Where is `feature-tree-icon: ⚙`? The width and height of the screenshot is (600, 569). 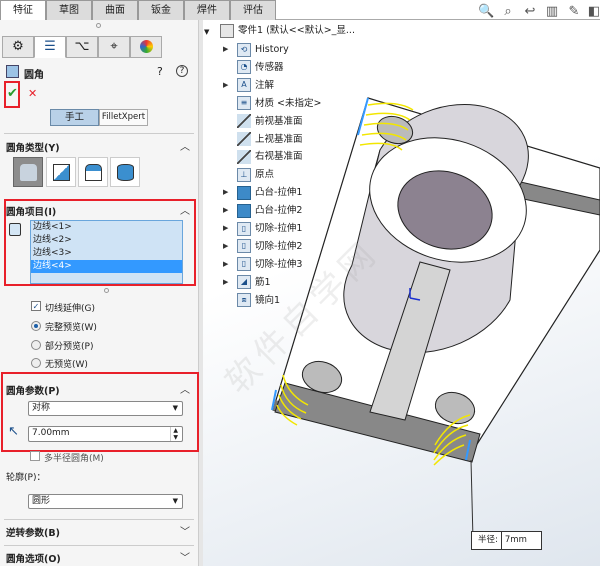
feature-tree-icon: ⚙ is located at coordinates (18, 46).